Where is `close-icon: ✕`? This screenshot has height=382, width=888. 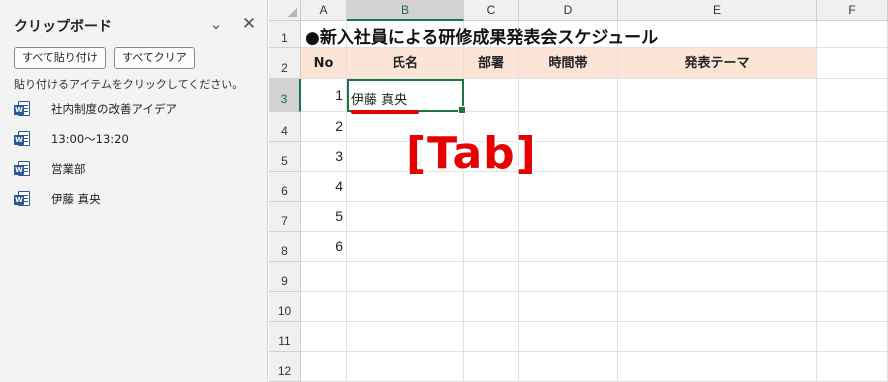
close-icon: ✕ is located at coordinates (249, 24).